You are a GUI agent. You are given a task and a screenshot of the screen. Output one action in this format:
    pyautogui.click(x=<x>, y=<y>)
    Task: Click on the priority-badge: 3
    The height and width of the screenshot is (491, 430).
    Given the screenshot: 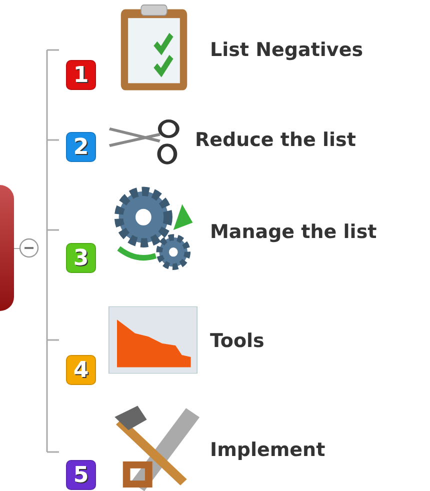 What is the action you would take?
    pyautogui.click(x=81, y=258)
    